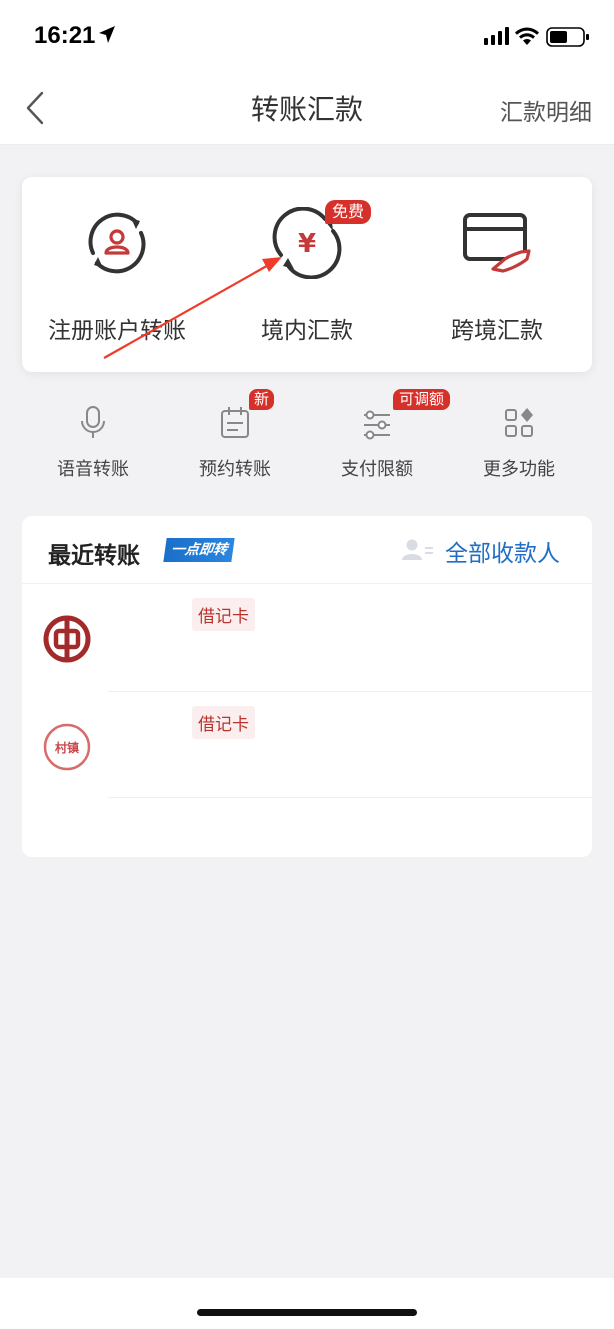 Image resolution: width=614 pixels, height=1329 pixels. What do you see at coordinates (307, 1312) in the screenshot?
I see `home-indicator` at bounding box center [307, 1312].